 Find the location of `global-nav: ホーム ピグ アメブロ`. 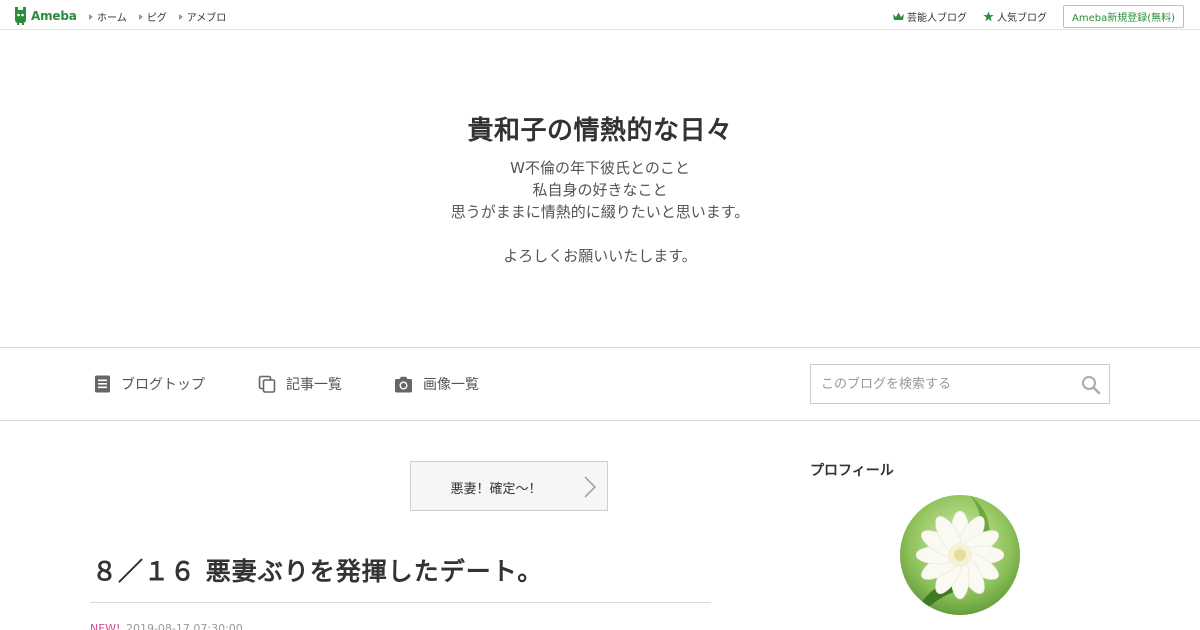

global-nav: ホーム ピグ アメブロ is located at coordinates (163, 16).